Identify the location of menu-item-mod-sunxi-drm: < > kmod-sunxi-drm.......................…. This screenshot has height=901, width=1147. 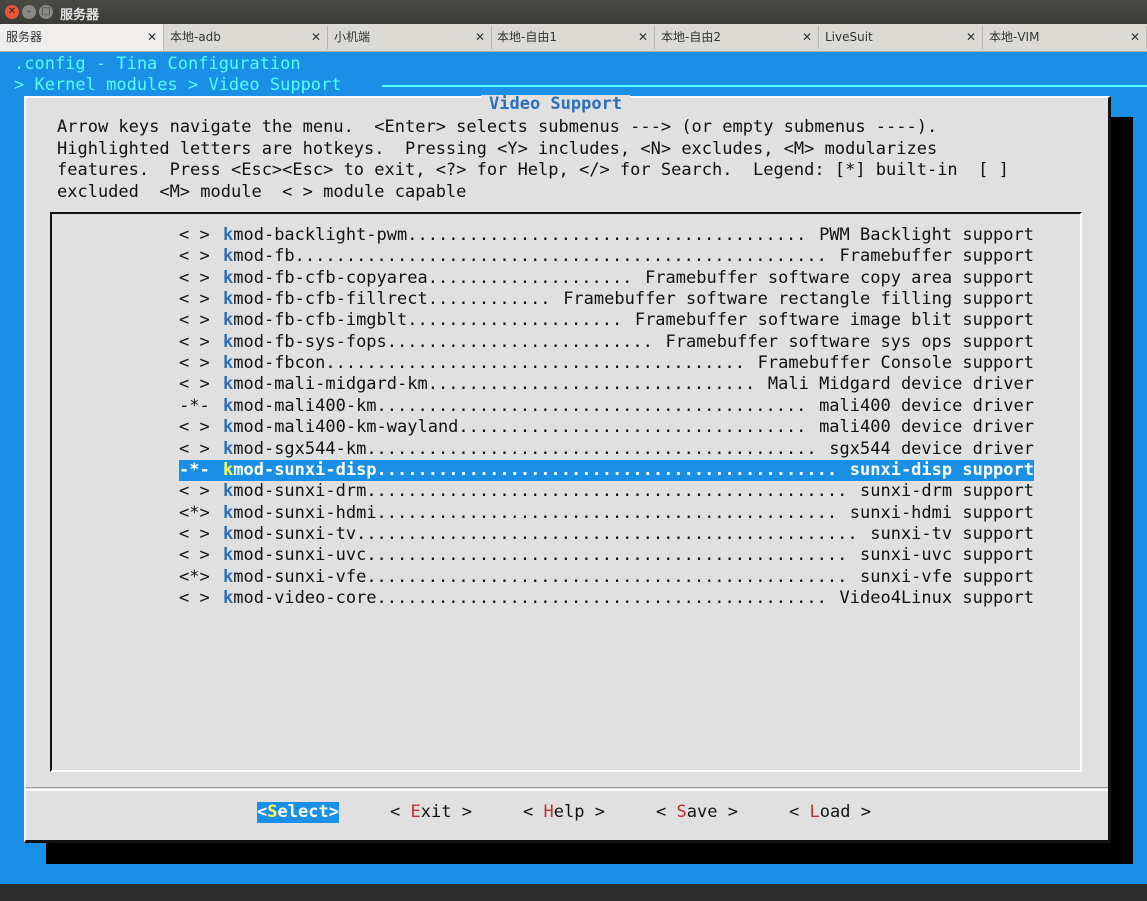
(606, 492).